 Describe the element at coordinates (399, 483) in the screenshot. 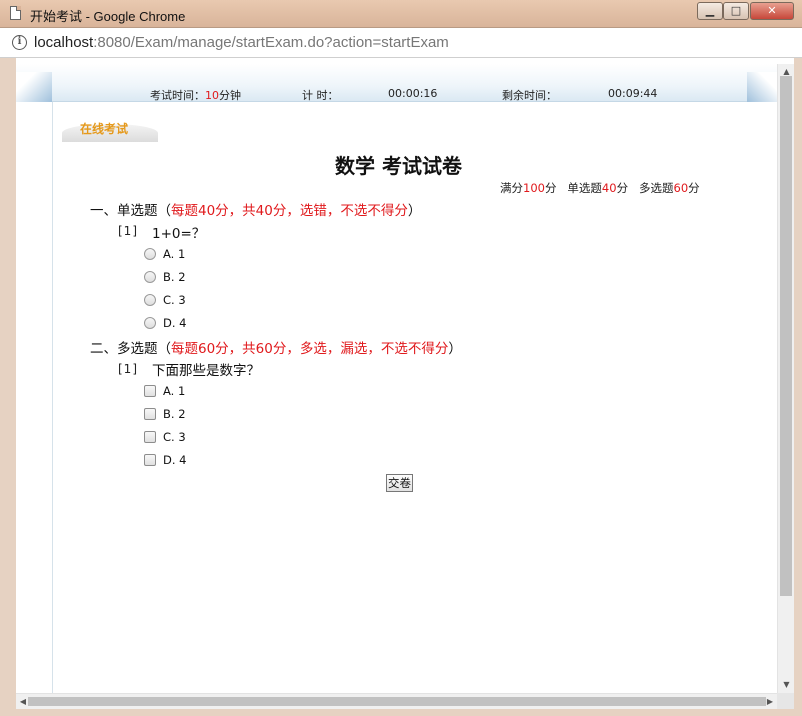

I see `submit-exam-button: 交卷` at that location.